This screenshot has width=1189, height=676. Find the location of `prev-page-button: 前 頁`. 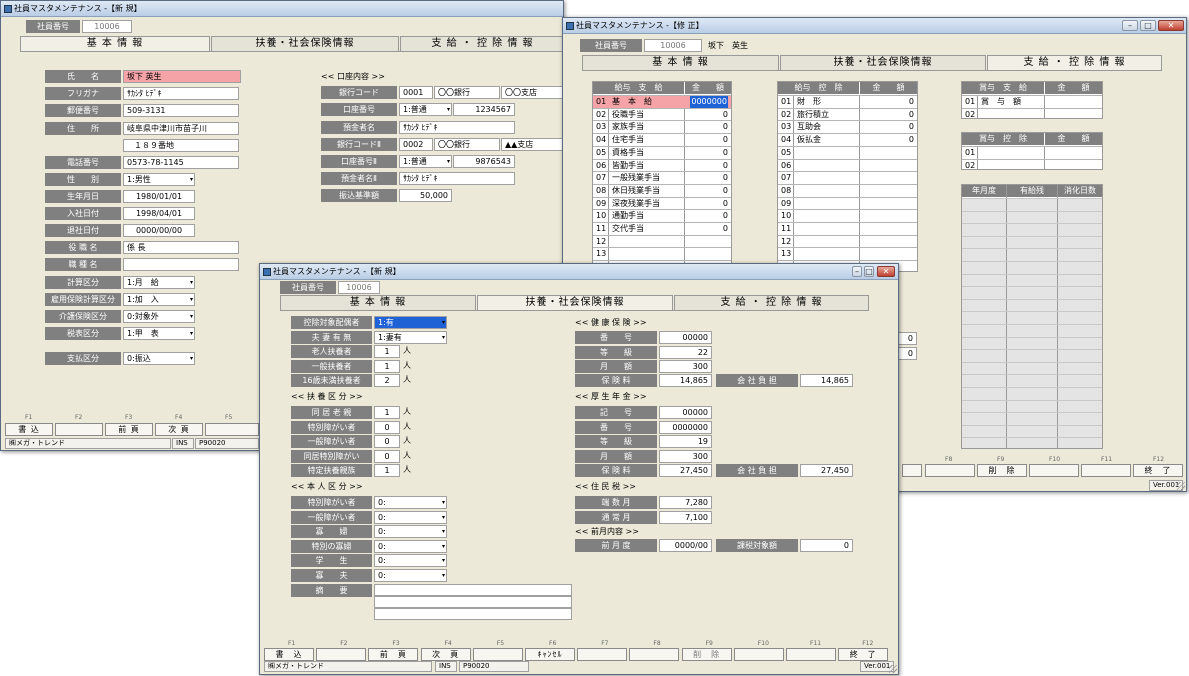

prev-page-button: 前 頁 is located at coordinates (129, 429).